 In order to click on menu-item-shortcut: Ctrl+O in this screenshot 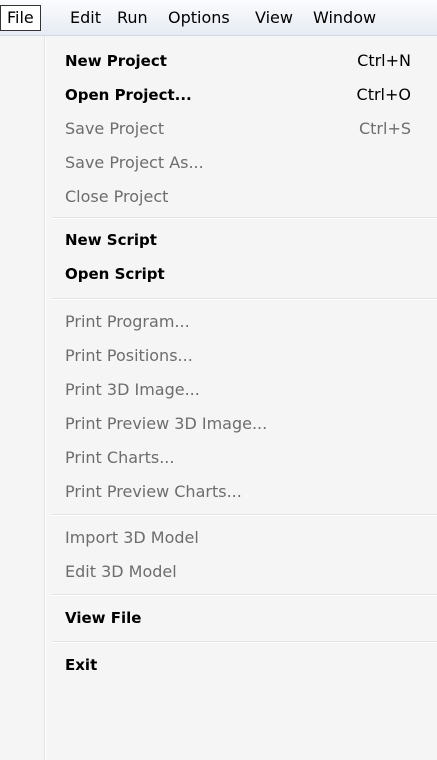, I will do `click(383, 94)`.